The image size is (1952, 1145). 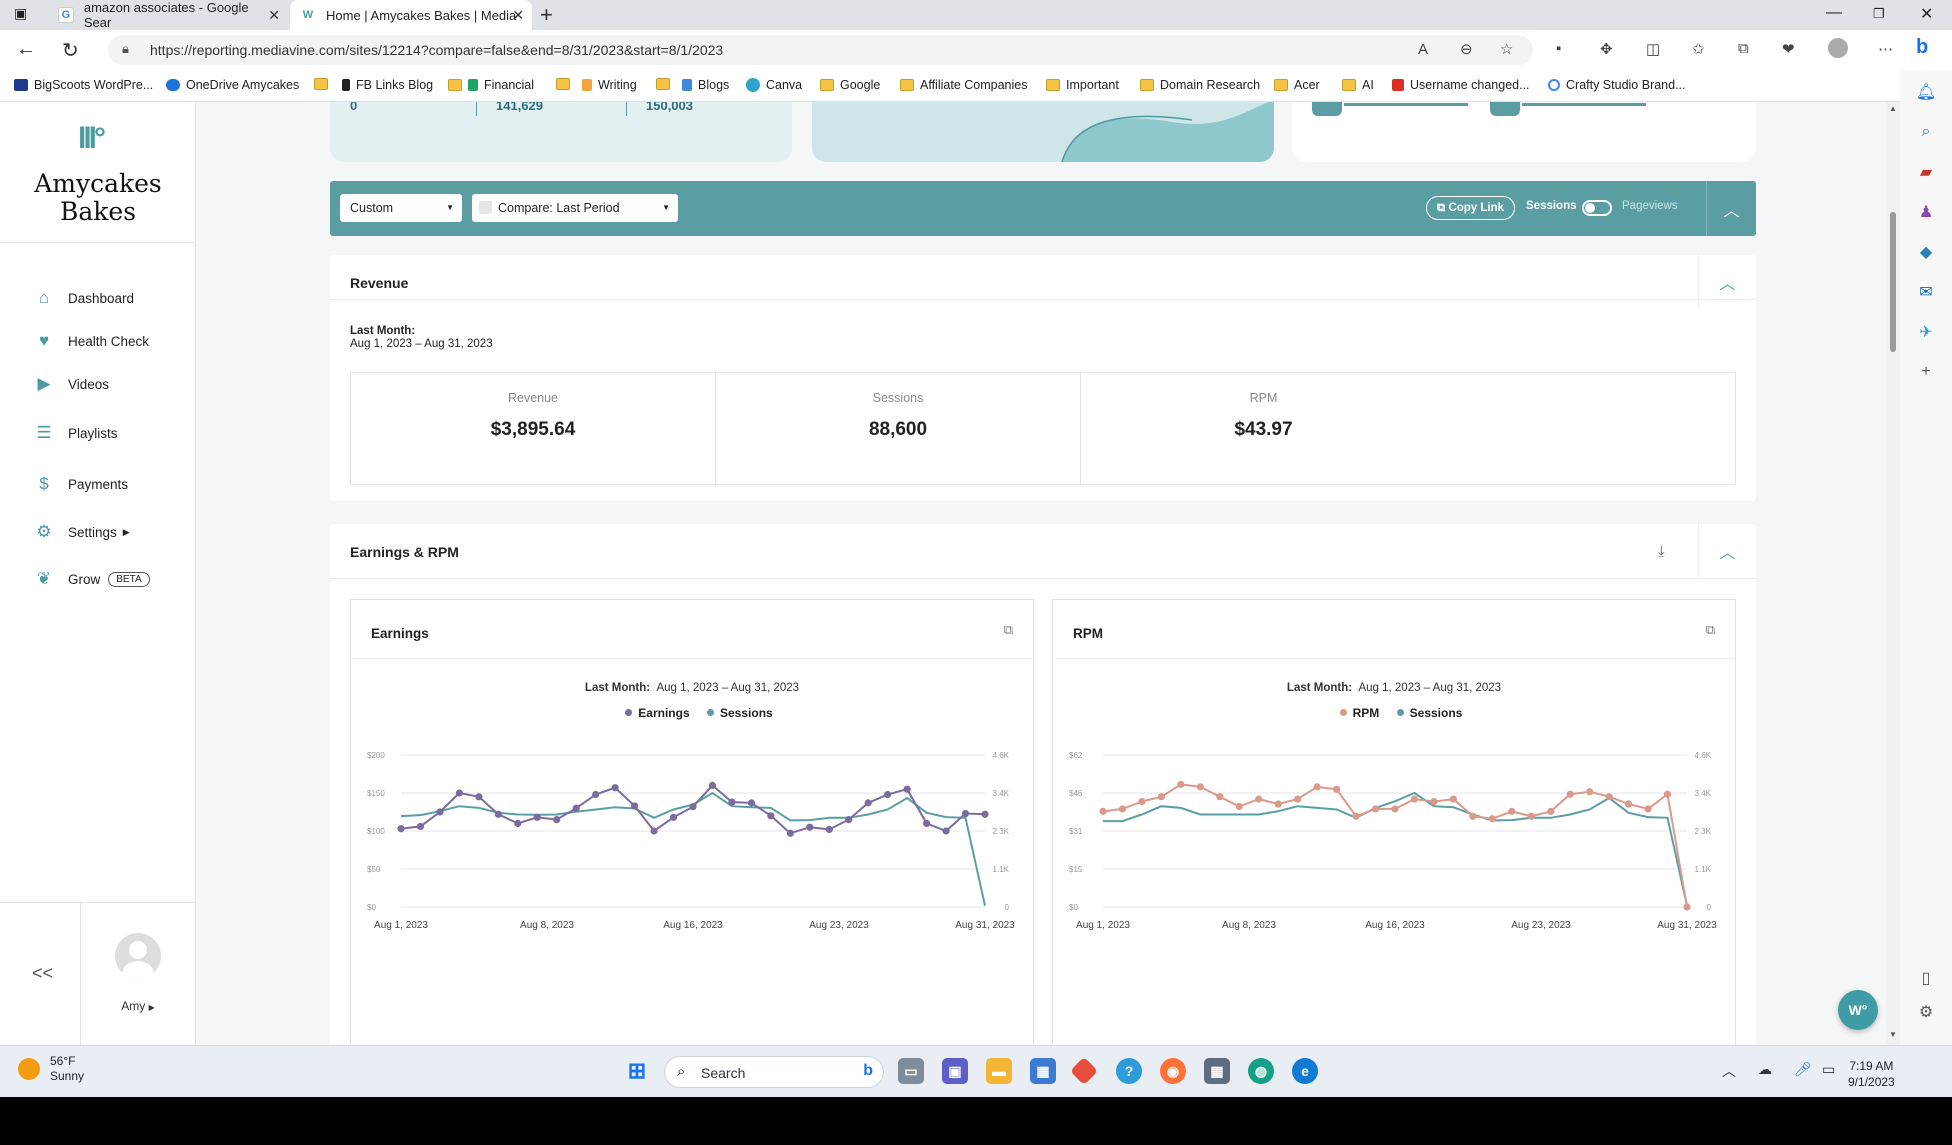 What do you see at coordinates (1893, 108) in the screenshot?
I see `scroll-up-icon: ▲` at bounding box center [1893, 108].